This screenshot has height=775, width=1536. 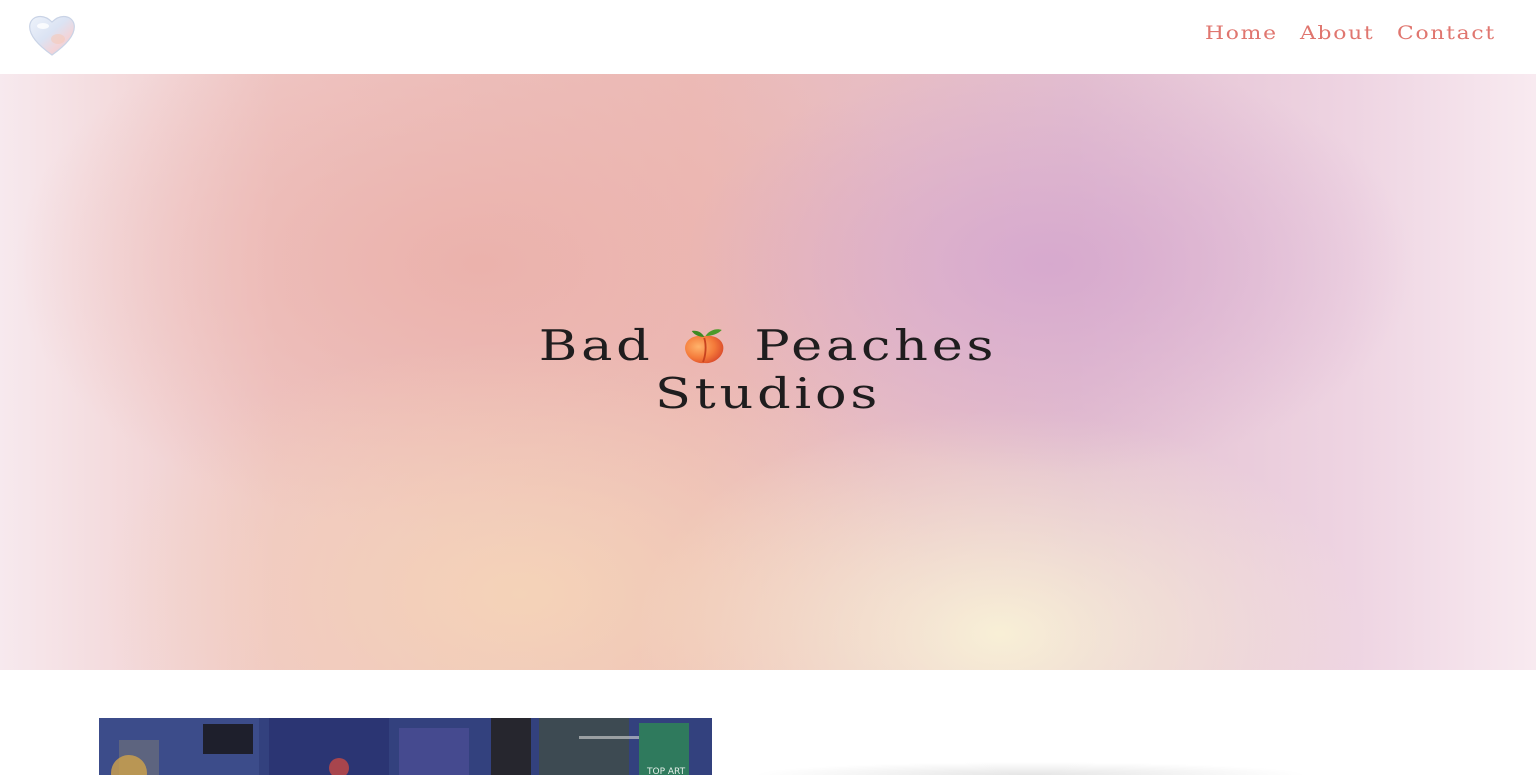 I want to click on hero-title-word-peaches: Peaches, so click(x=876, y=346).